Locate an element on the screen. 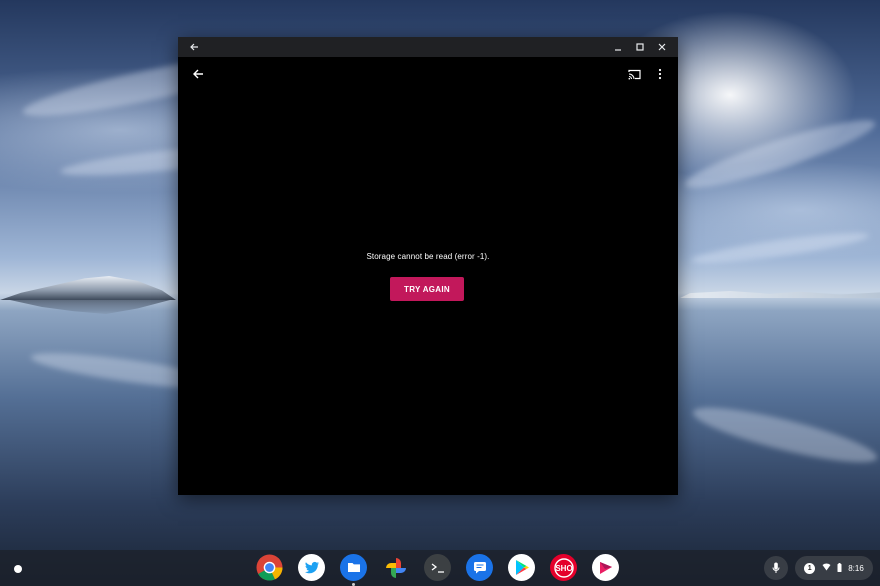 The height and width of the screenshot is (586, 880). showtime-icon: SHO is located at coordinates (563, 567).